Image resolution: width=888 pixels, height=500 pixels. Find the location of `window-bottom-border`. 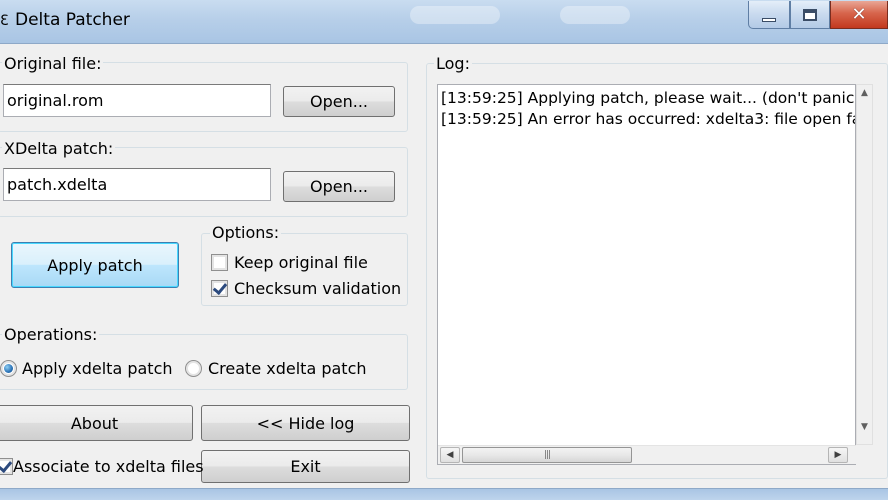

window-bottom-border is located at coordinates (444, 494).